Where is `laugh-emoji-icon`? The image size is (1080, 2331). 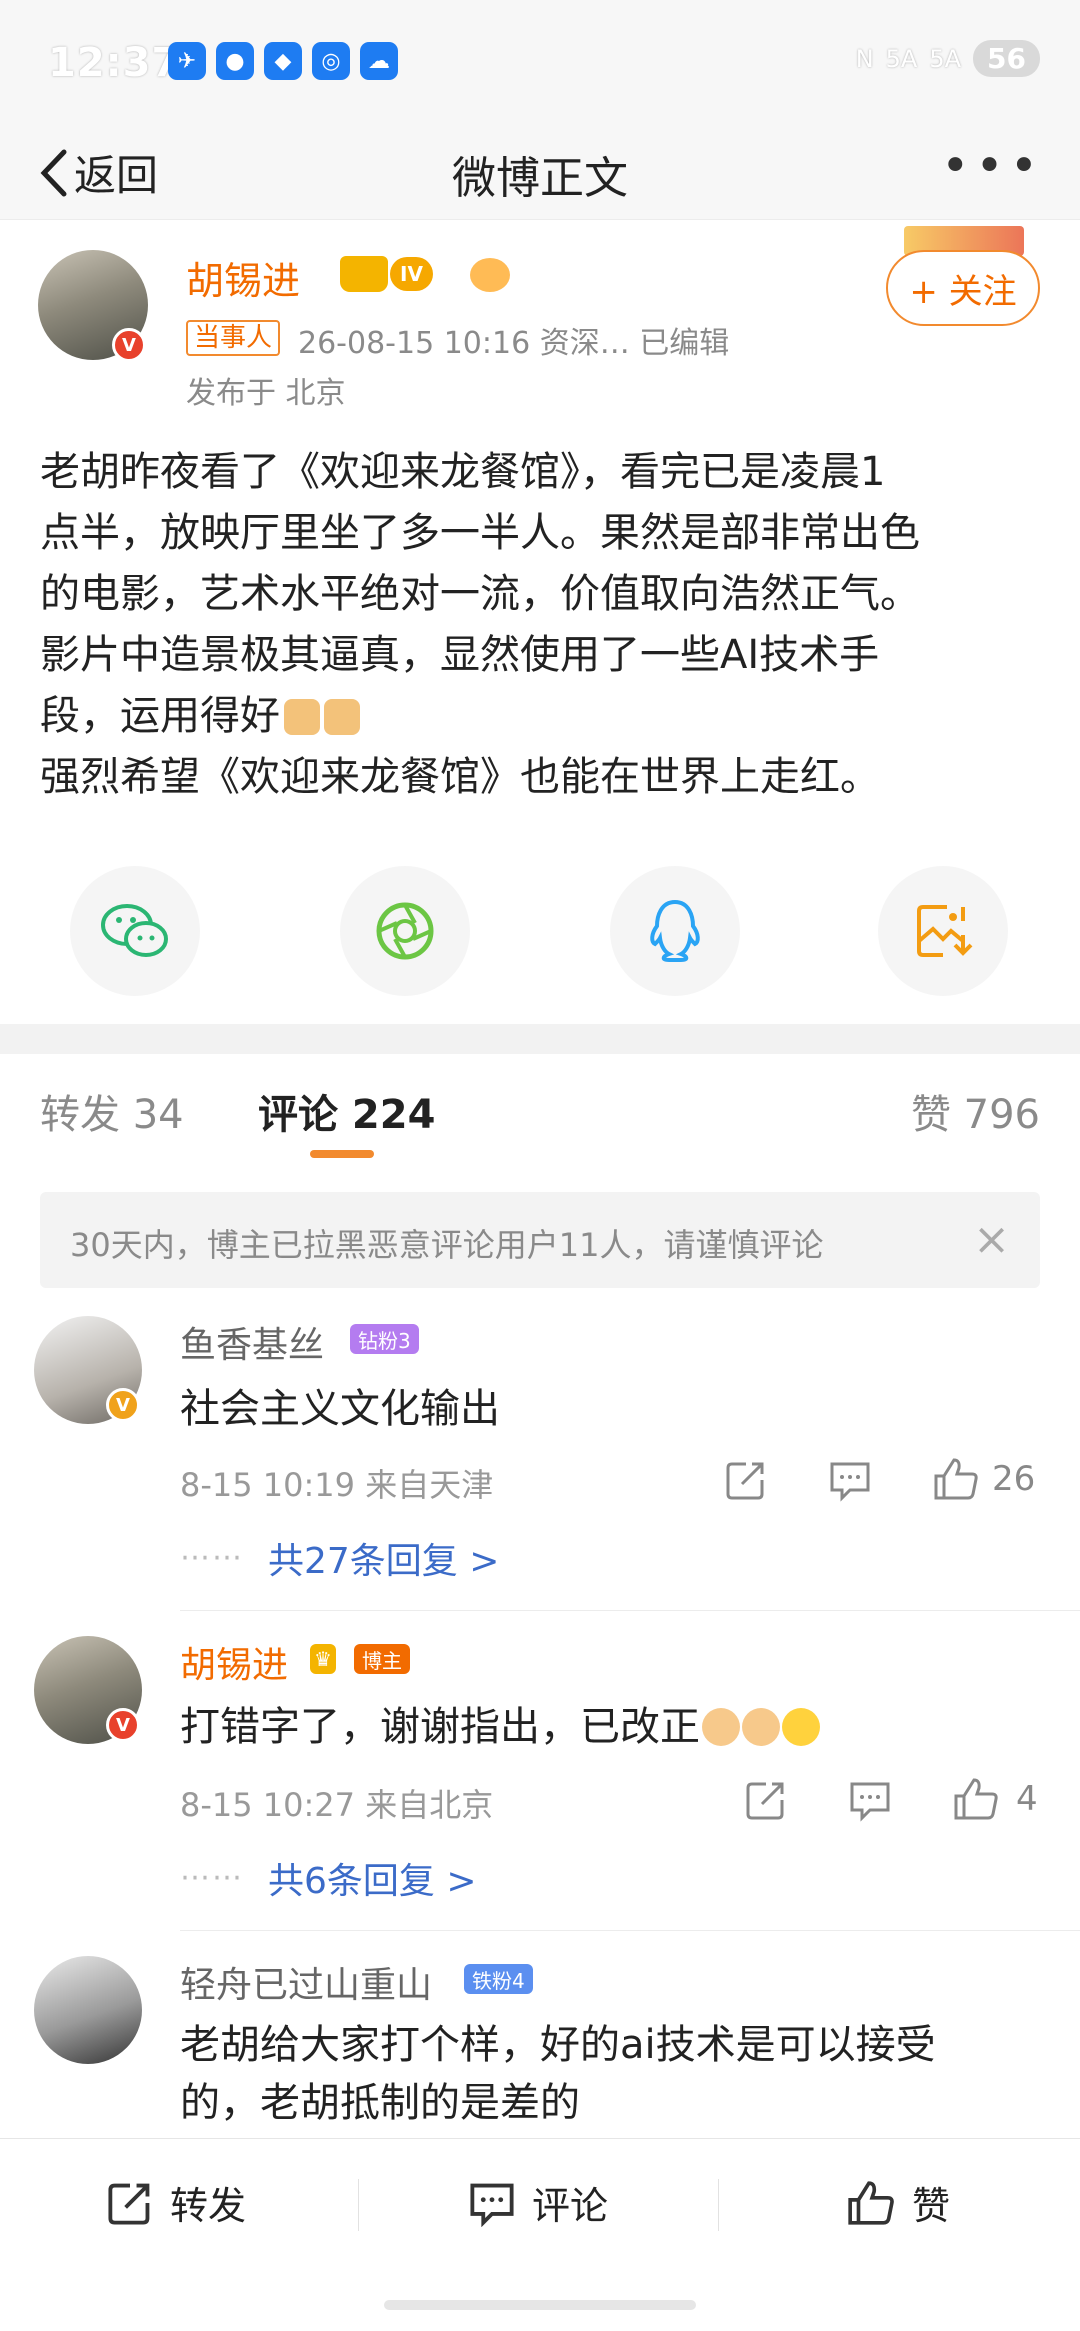 laugh-emoji-icon is located at coordinates (801, 1727).